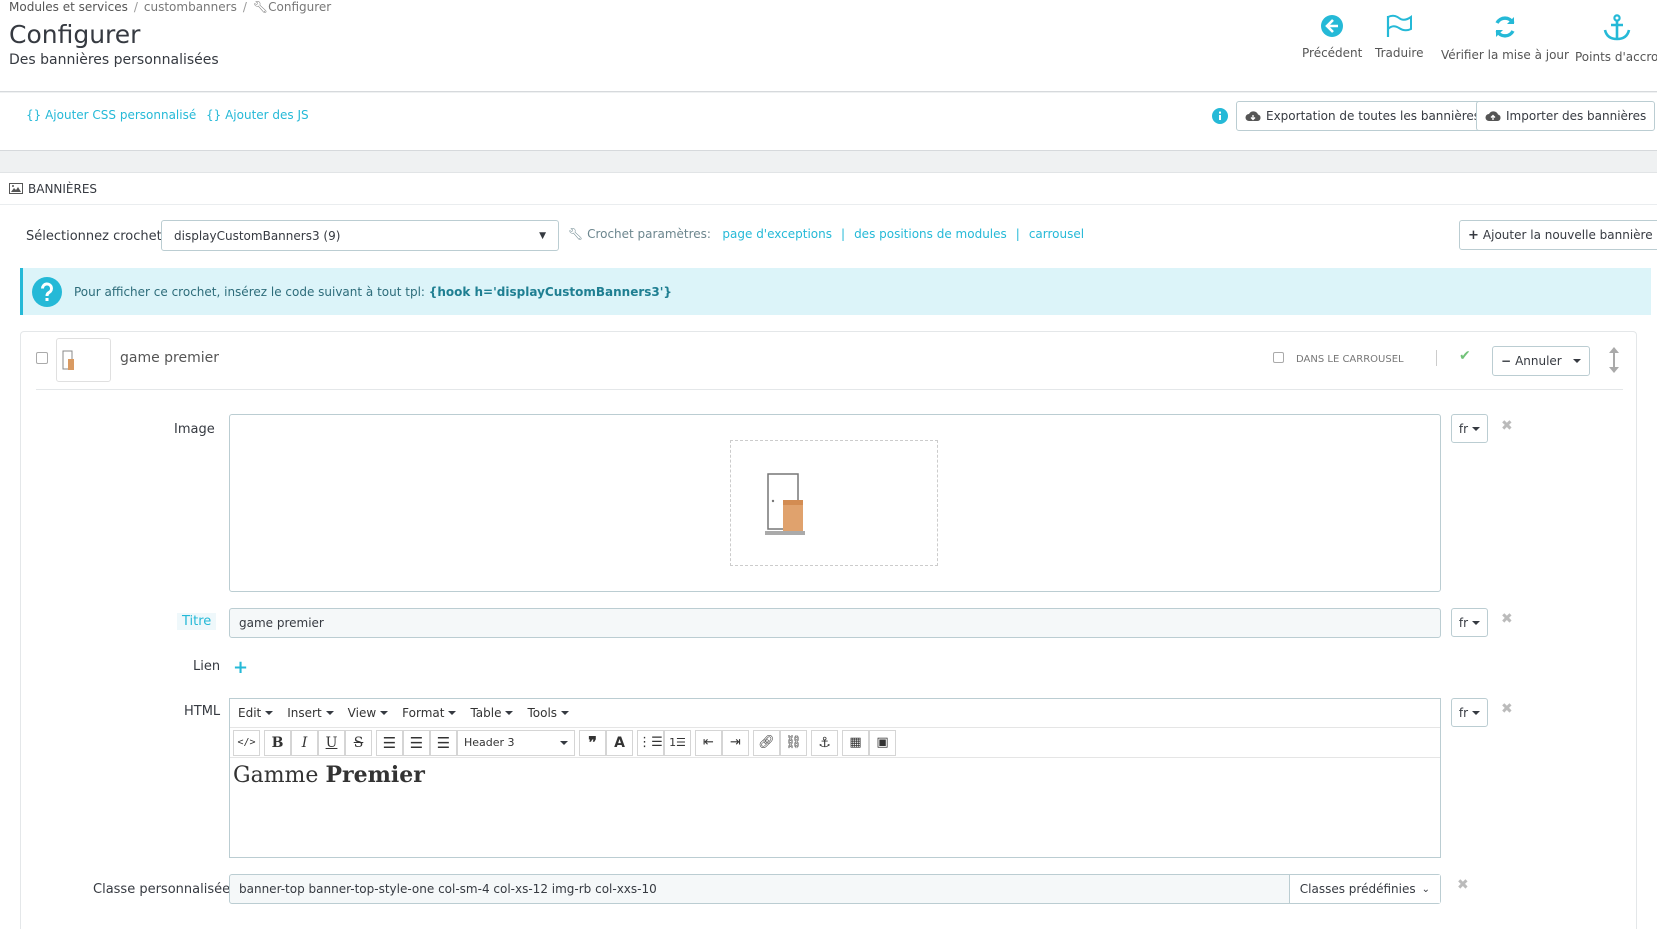 This screenshot has height=929, width=1657. Describe the element at coordinates (1278, 357) in the screenshot. I see `in-carousel-checkbox` at that location.